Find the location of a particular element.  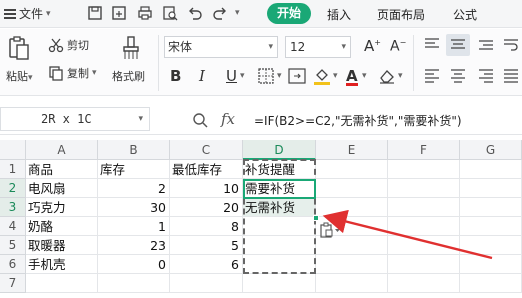

justify-icon is located at coordinates (511, 76).